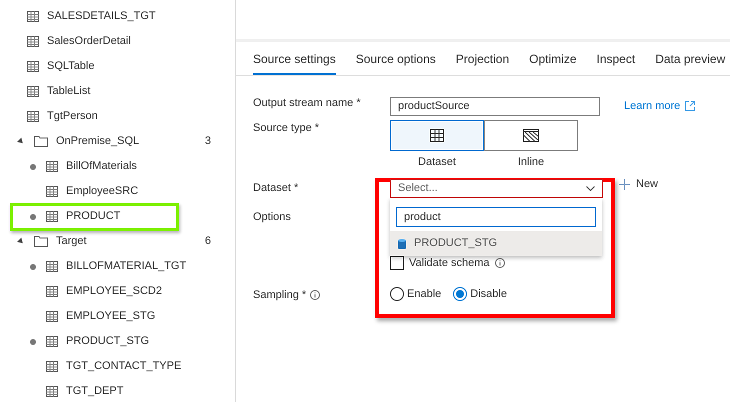  I want to click on tab: Source options, so click(396, 62).